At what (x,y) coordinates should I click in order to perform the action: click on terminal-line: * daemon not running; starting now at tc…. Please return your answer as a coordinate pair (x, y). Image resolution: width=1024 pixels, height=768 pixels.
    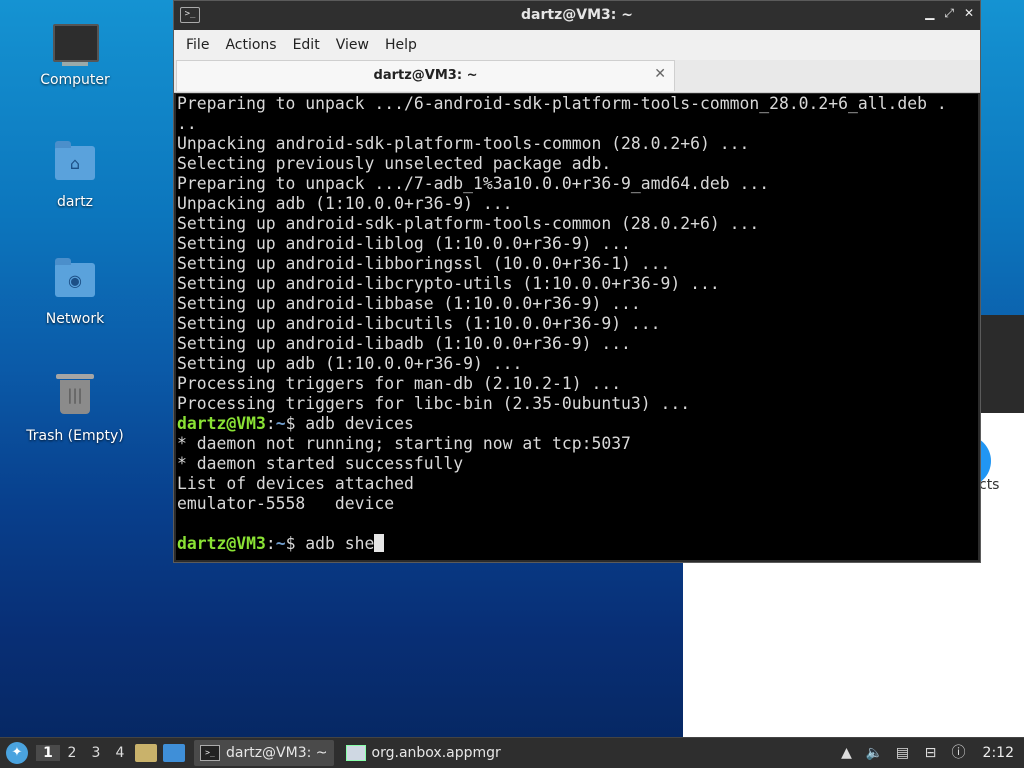
    Looking at the image, I should click on (404, 443).